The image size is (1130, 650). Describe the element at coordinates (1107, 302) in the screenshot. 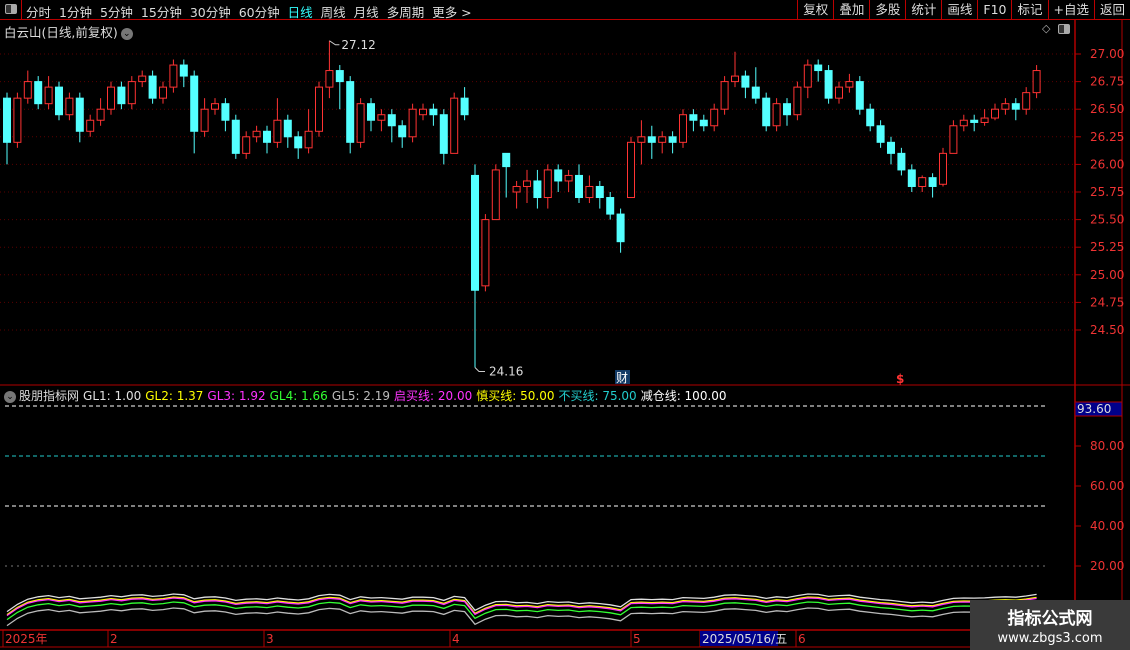

I see `price-label: 24.75` at that location.